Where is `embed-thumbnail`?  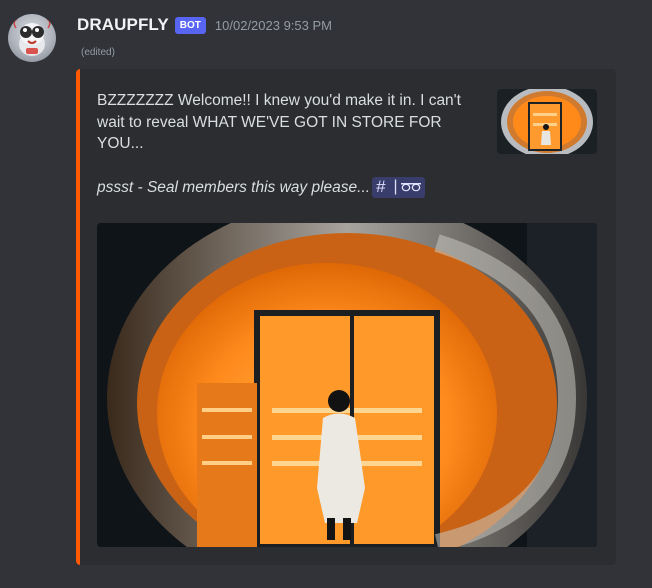 embed-thumbnail is located at coordinates (547, 121).